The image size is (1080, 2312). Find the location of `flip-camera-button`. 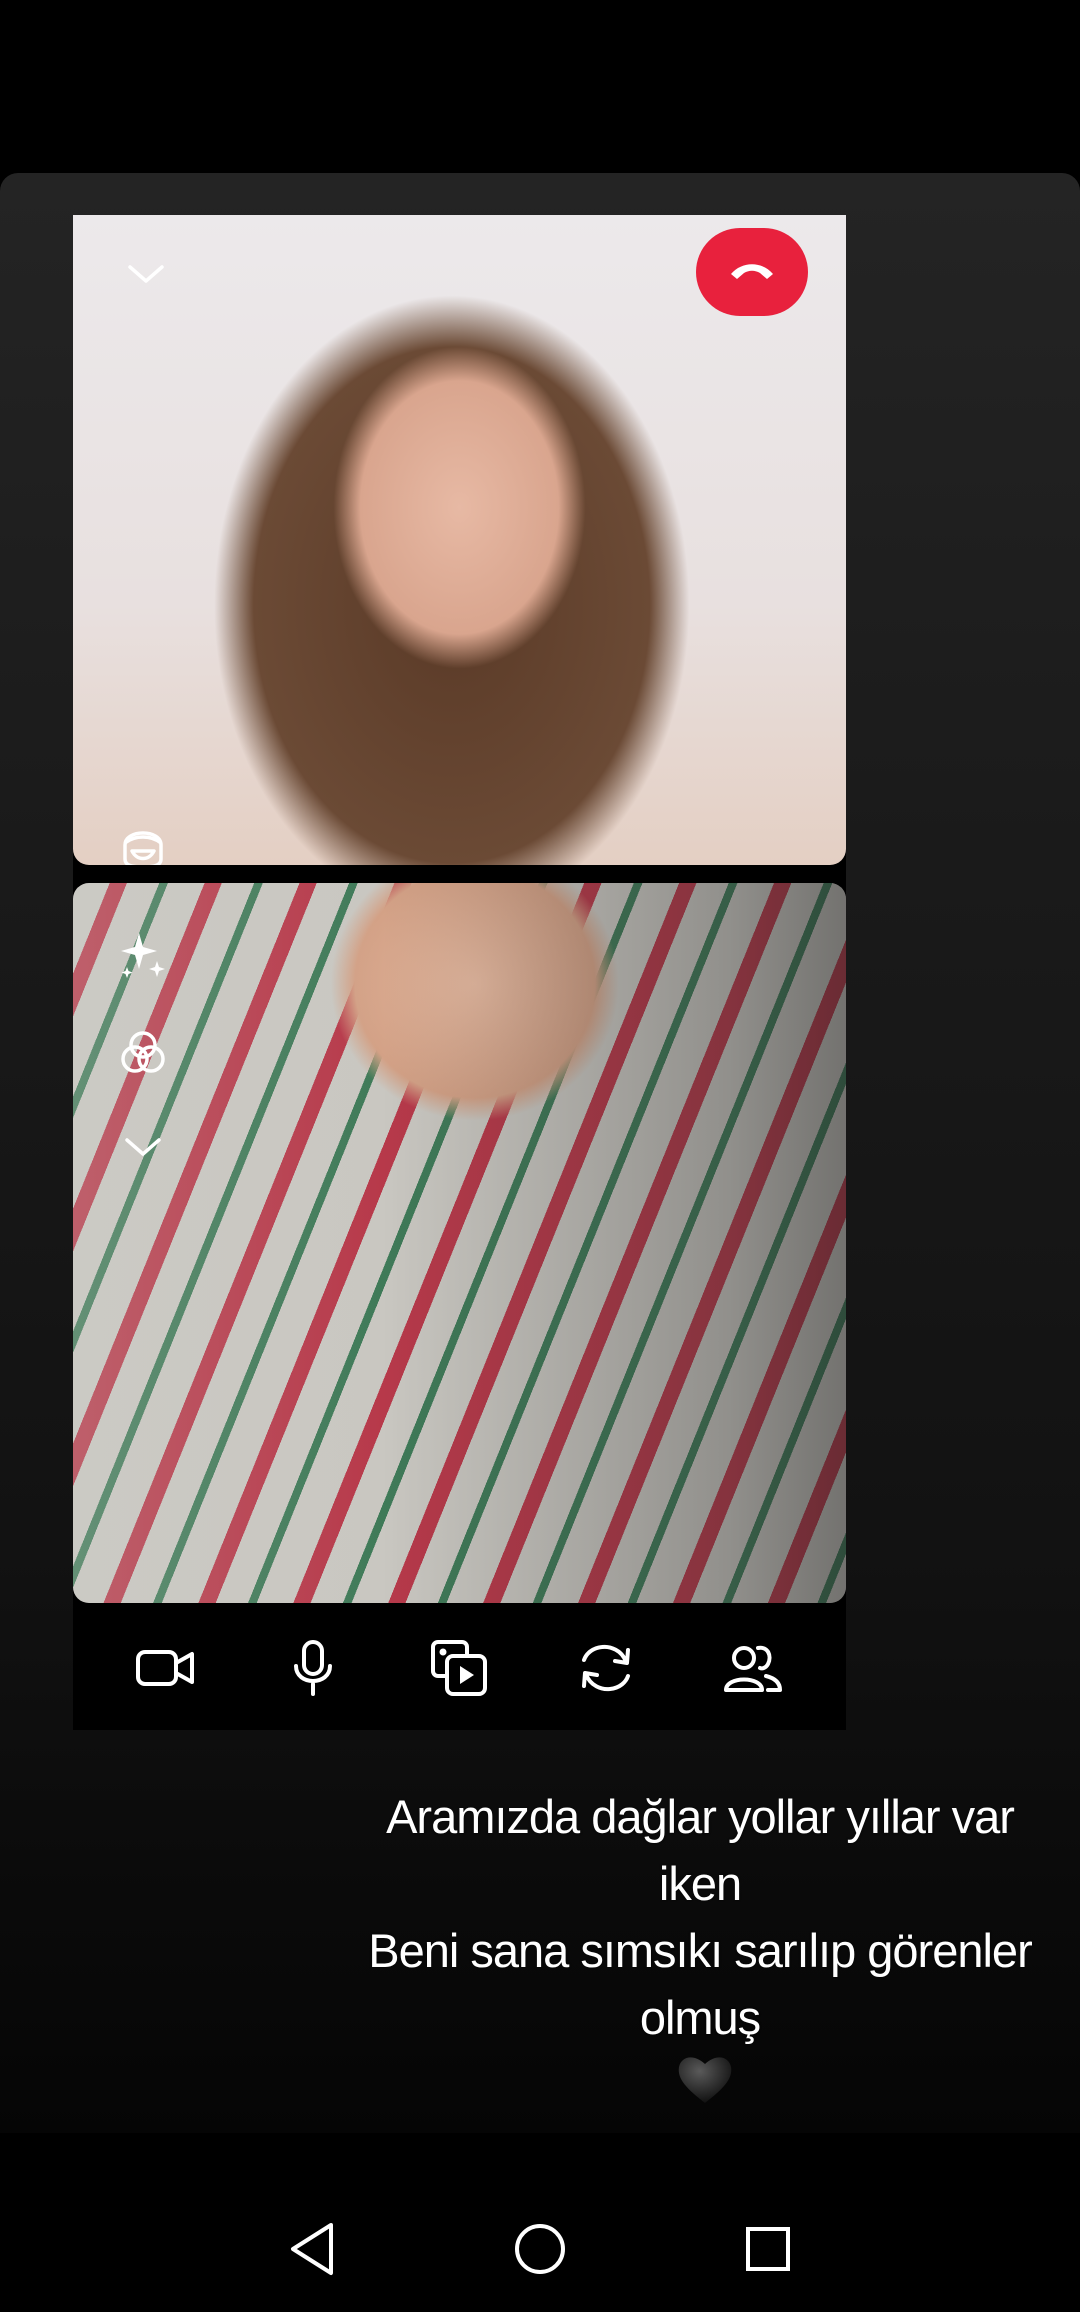

flip-camera-button is located at coordinates (606, 1670).